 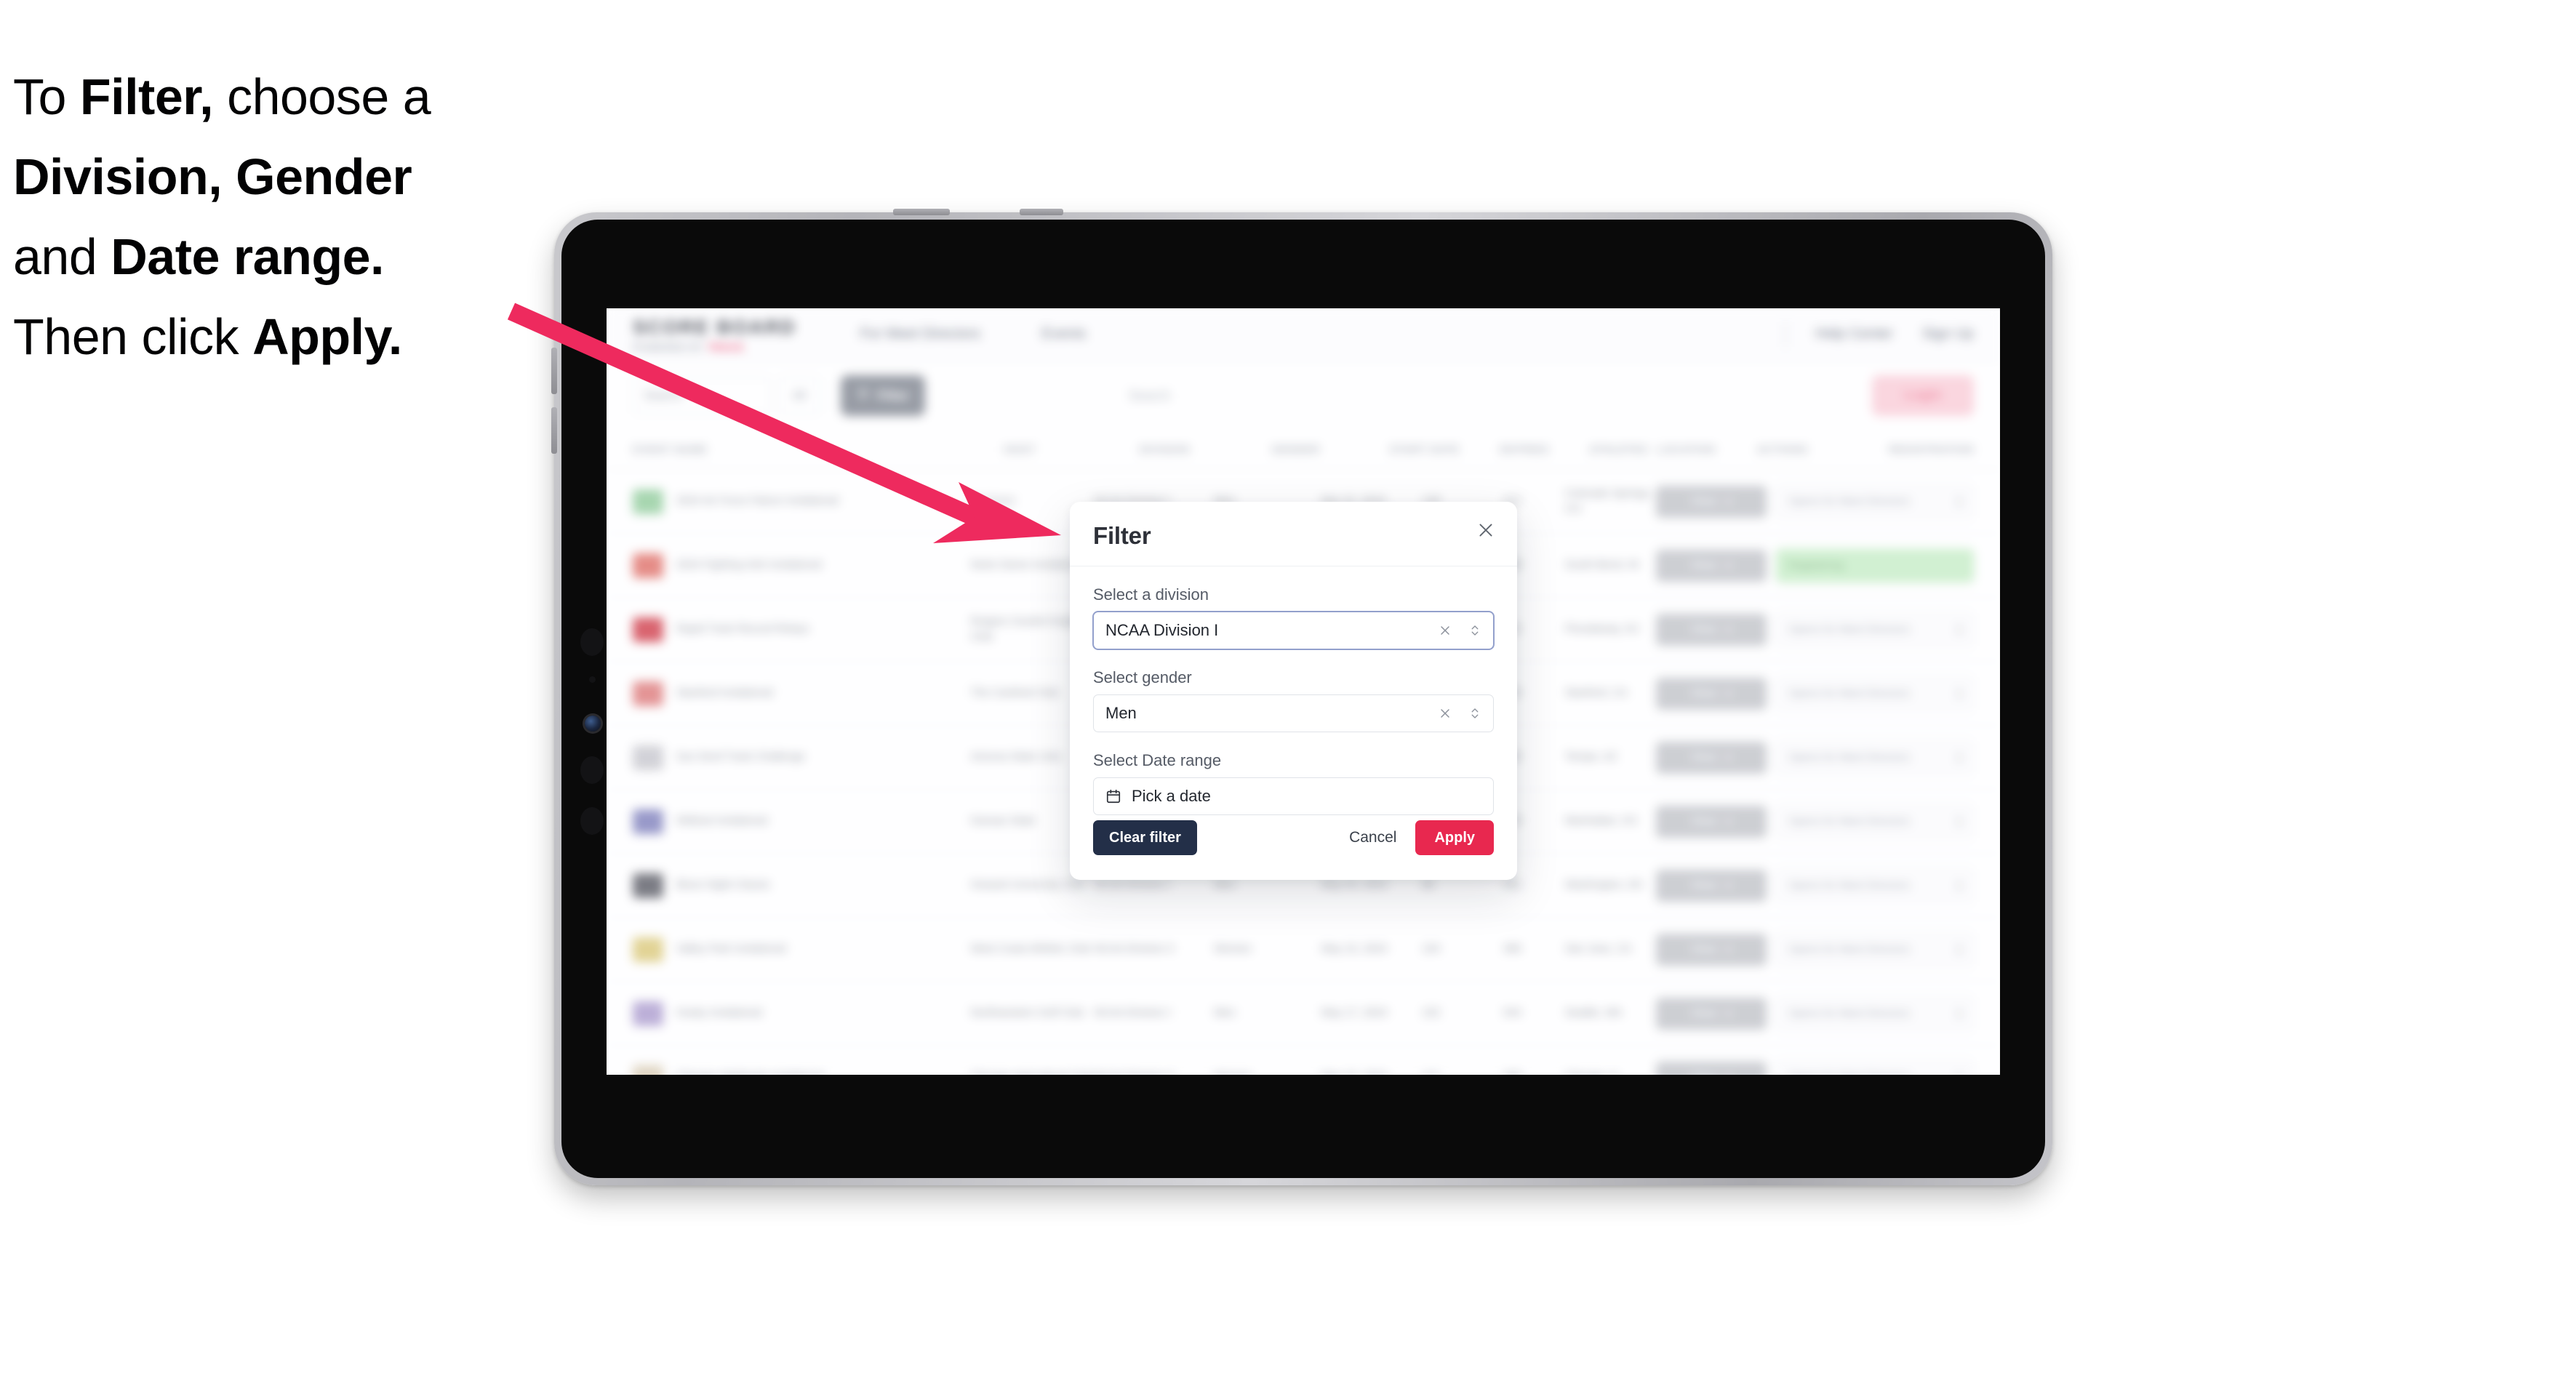 What do you see at coordinates (554, 431) in the screenshot?
I see `volume-button-down` at bounding box center [554, 431].